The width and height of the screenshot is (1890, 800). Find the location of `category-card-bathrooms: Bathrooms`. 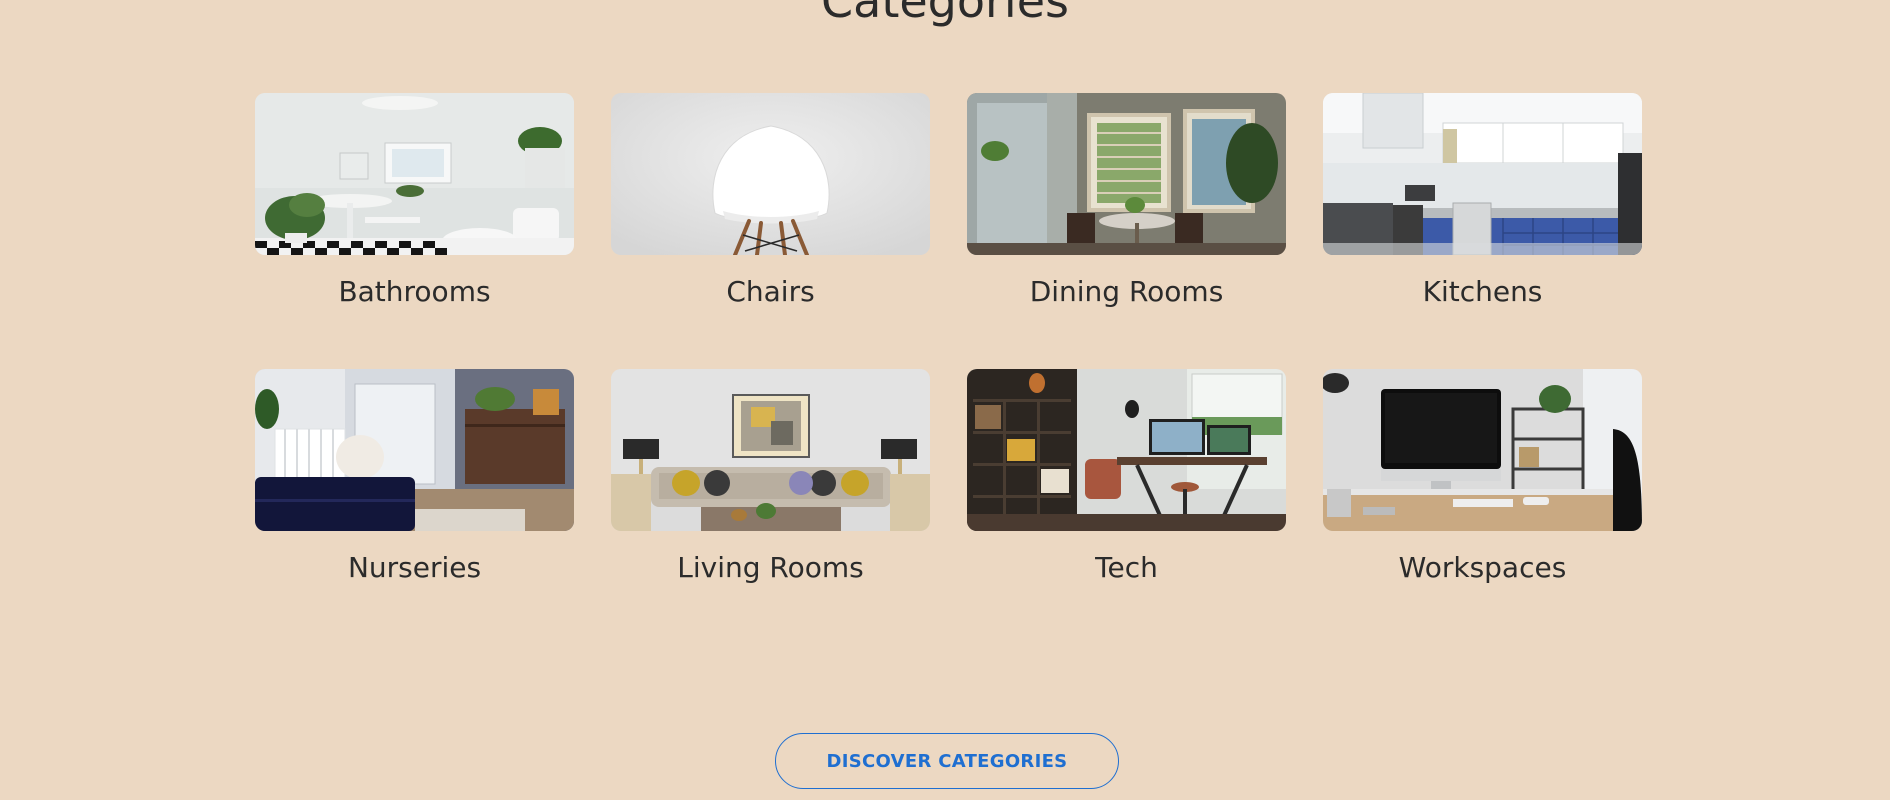

category-card-bathrooms: Bathrooms is located at coordinates (414, 201).